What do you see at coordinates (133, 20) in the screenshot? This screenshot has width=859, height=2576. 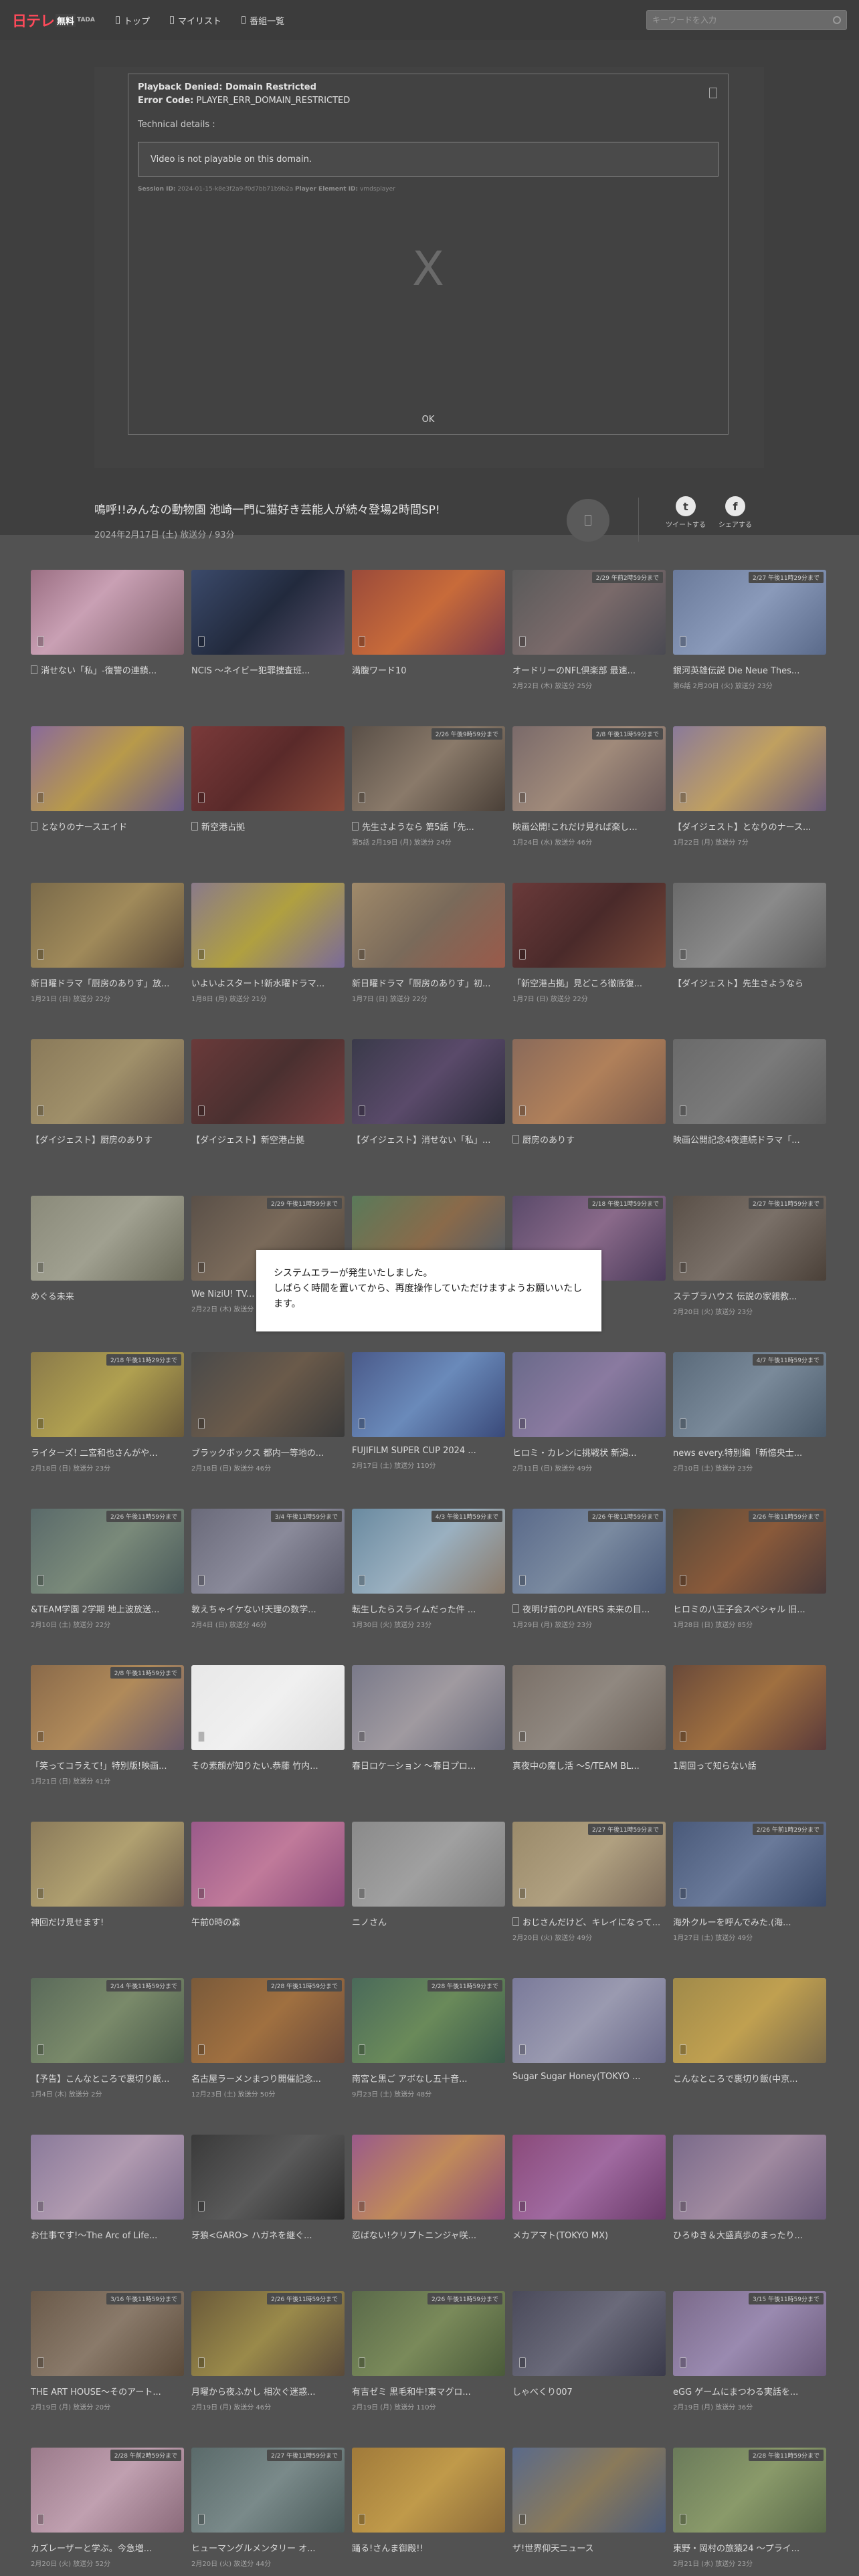 I see `nav-item-top: トップ` at bounding box center [133, 20].